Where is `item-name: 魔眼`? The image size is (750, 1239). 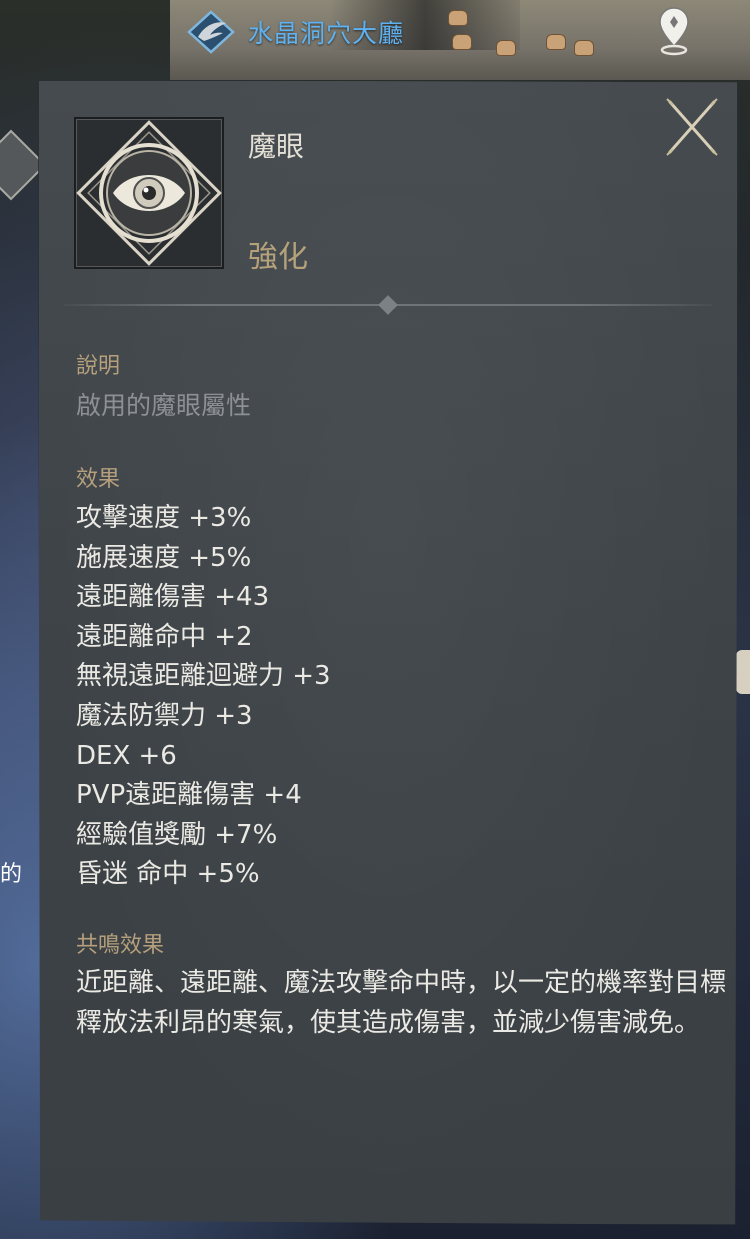 item-name: 魔眼 is located at coordinates (276, 146).